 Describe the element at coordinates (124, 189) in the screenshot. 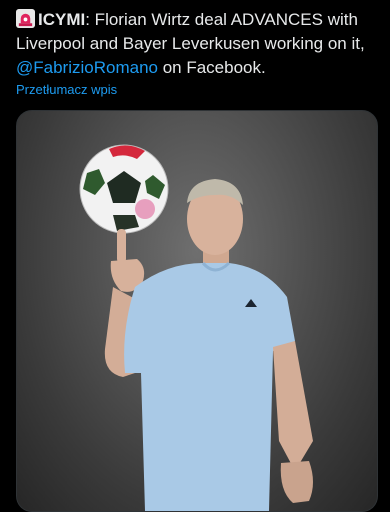

I see `football` at that location.